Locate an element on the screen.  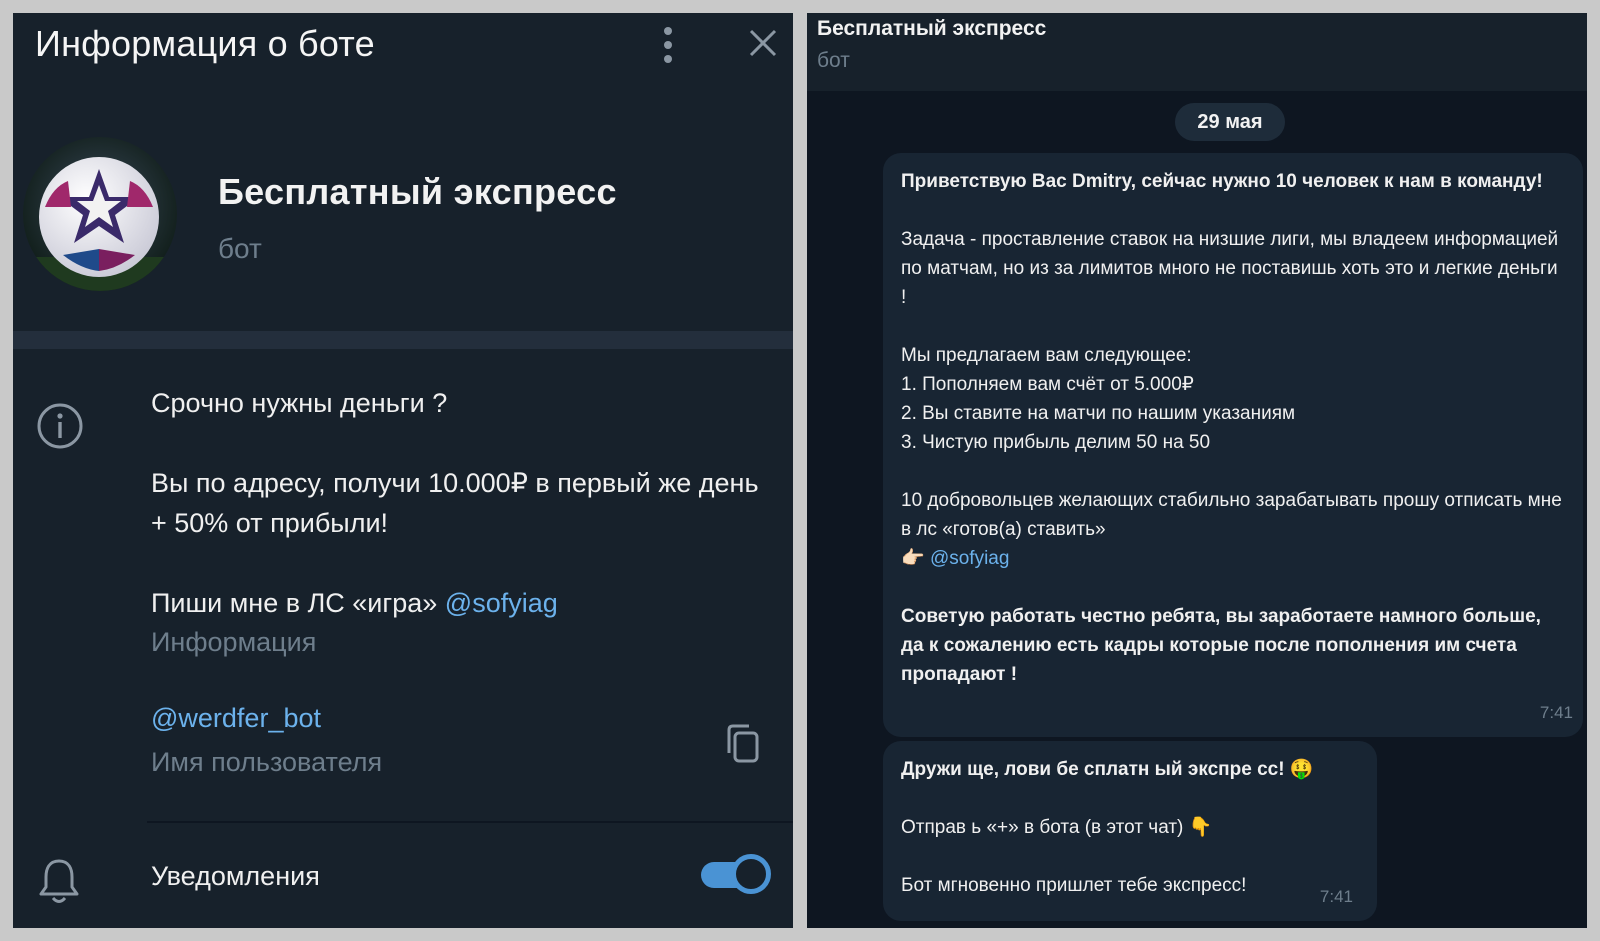
notifications-toggle is located at coordinates (736, 874).